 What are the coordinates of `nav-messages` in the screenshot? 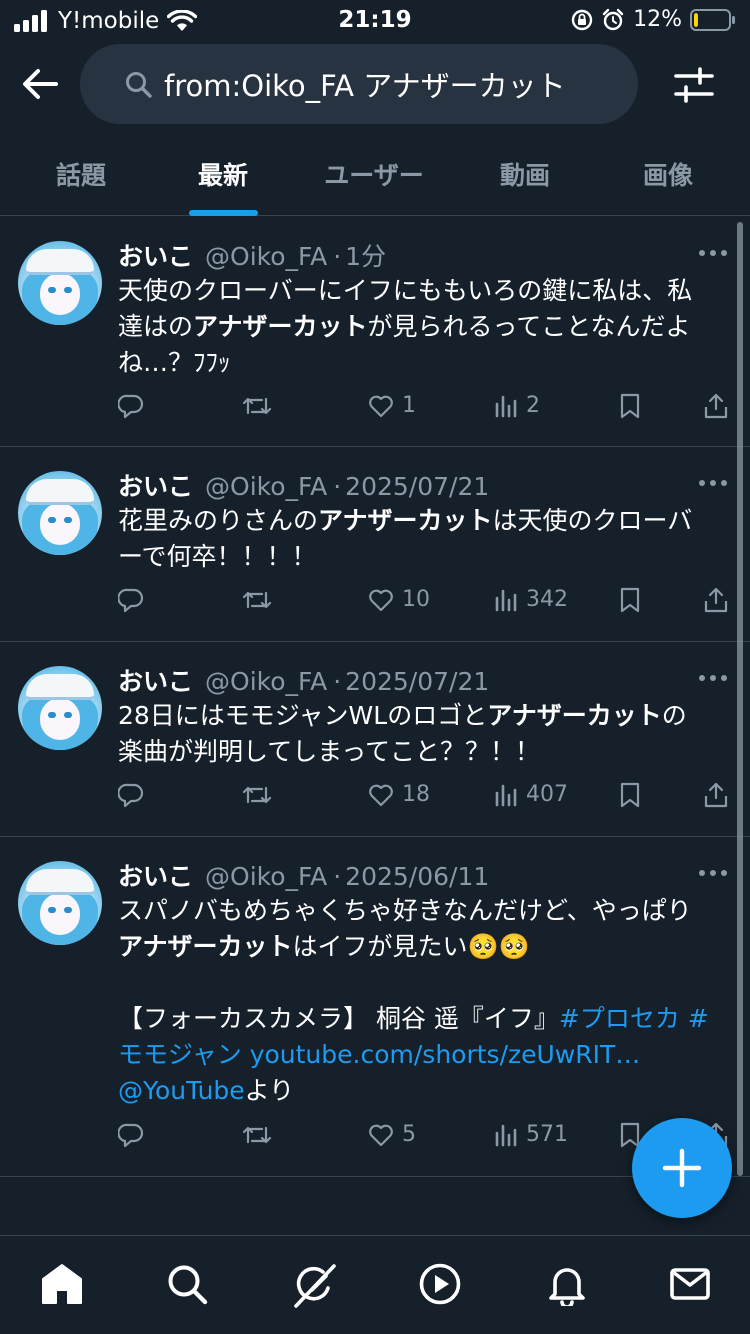 It's located at (690, 1284).